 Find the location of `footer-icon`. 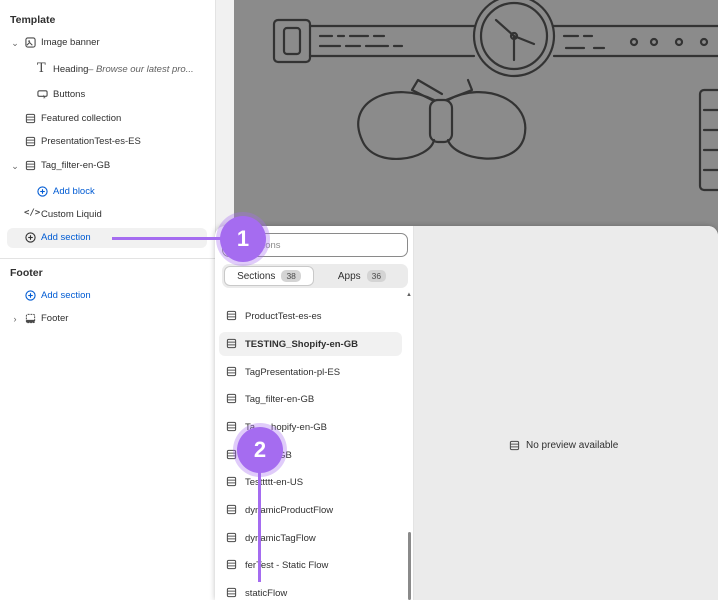

footer-icon is located at coordinates (30, 318).